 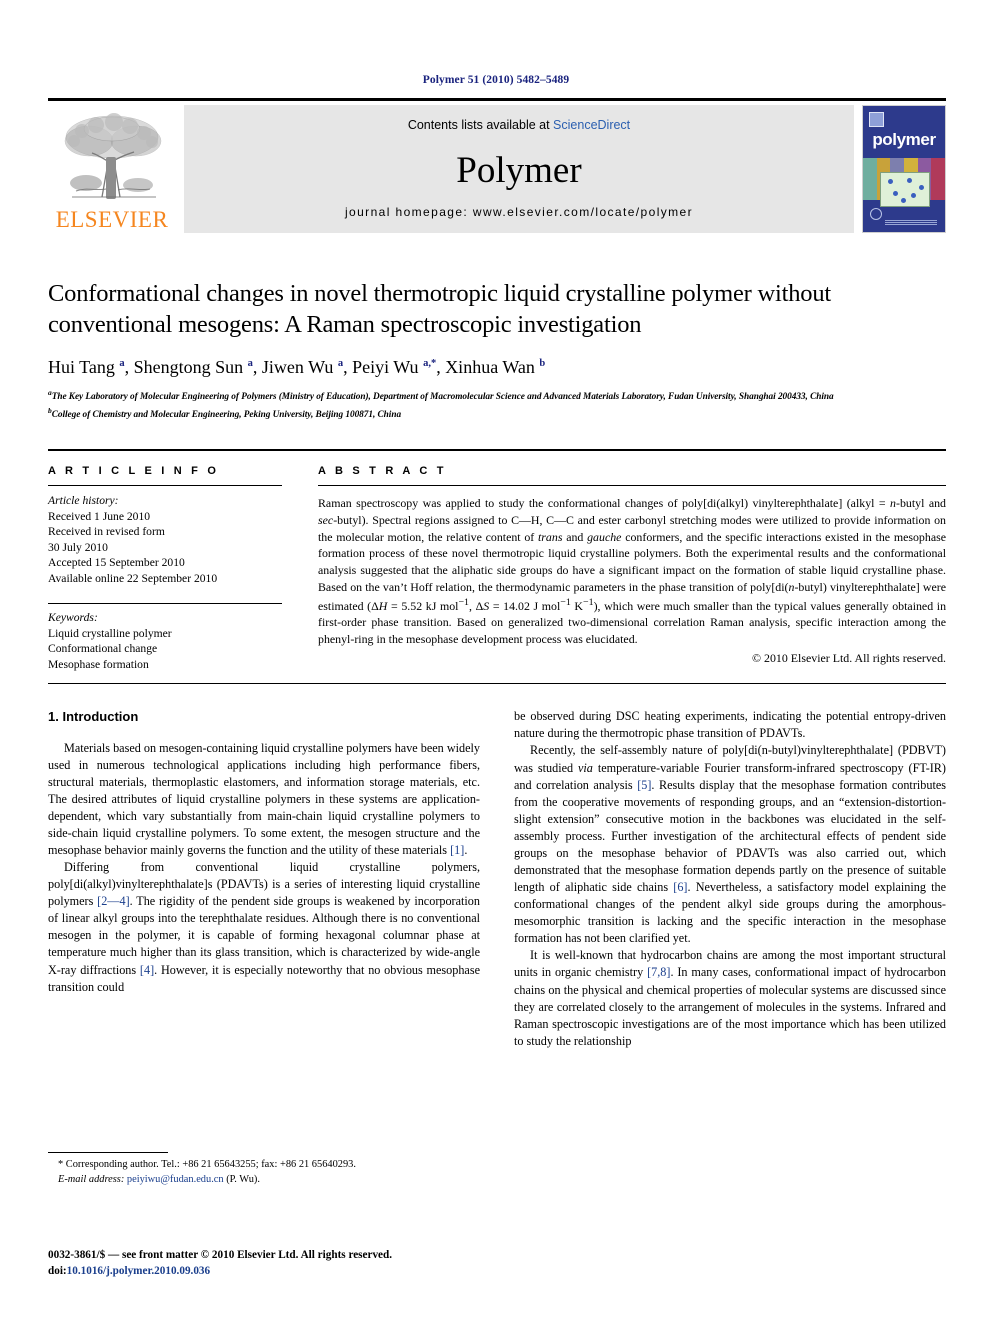 I want to click on section-heading-introduction: 1. Introduction, so click(x=93, y=717).